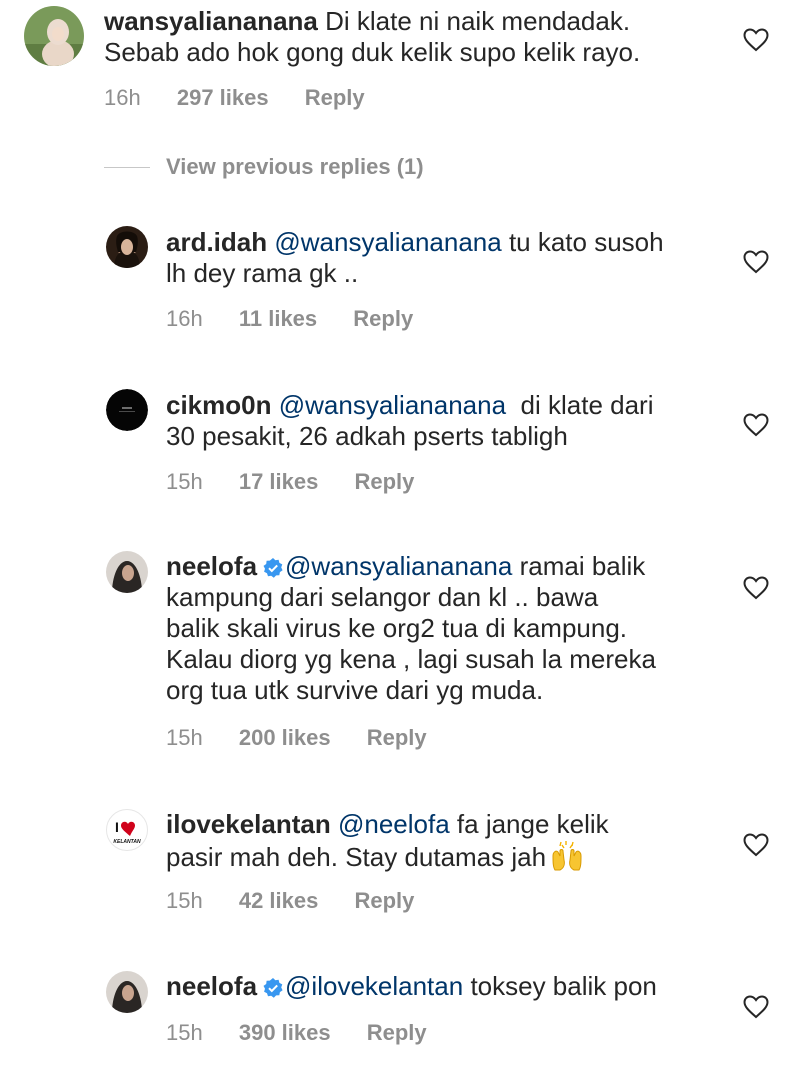 The image size is (811, 1080). Describe the element at coordinates (582, 566) in the screenshot. I see `comment-body: ramai balik` at that location.